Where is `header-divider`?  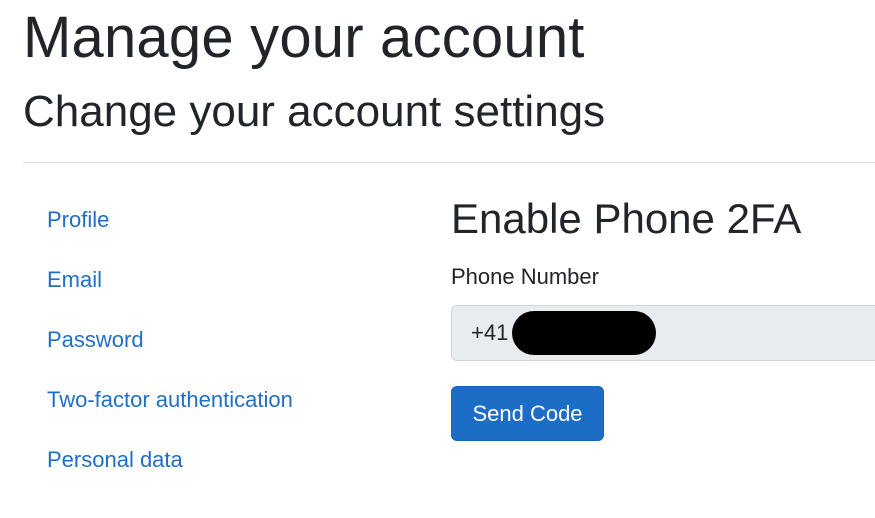 header-divider is located at coordinates (449, 162).